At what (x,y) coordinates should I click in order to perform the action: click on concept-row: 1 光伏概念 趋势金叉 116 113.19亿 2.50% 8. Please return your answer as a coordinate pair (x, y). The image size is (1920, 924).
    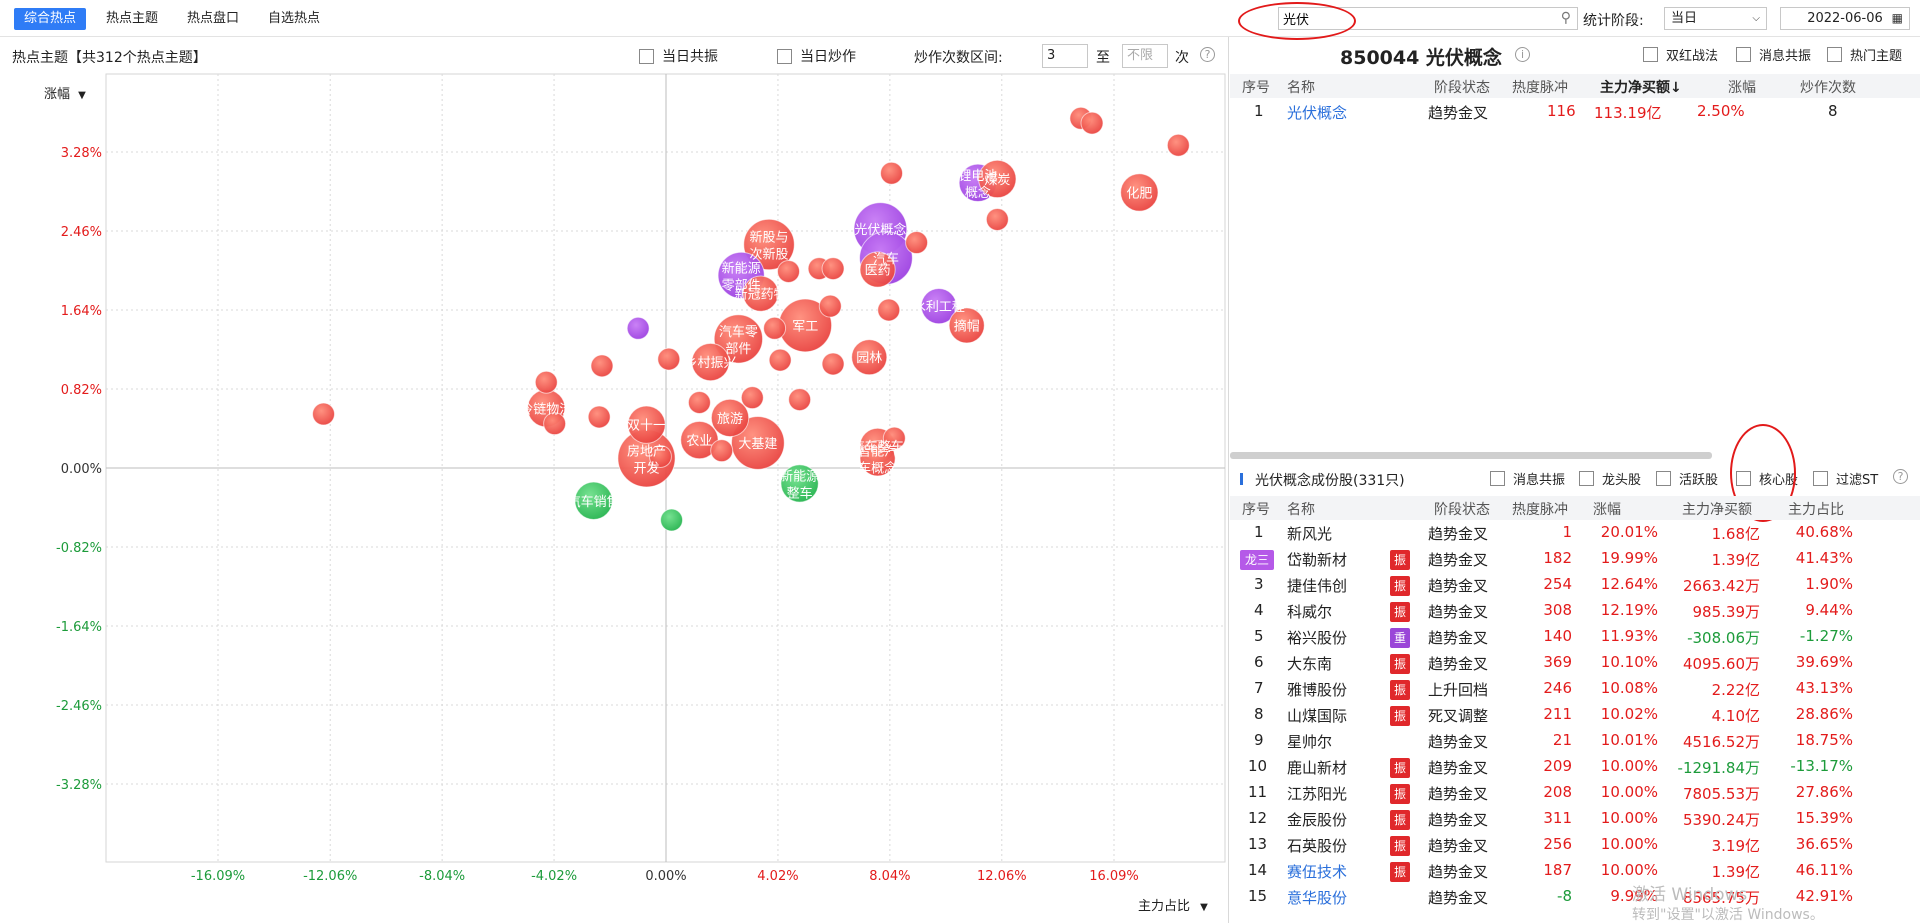
    Looking at the image, I should click on (1575, 113).